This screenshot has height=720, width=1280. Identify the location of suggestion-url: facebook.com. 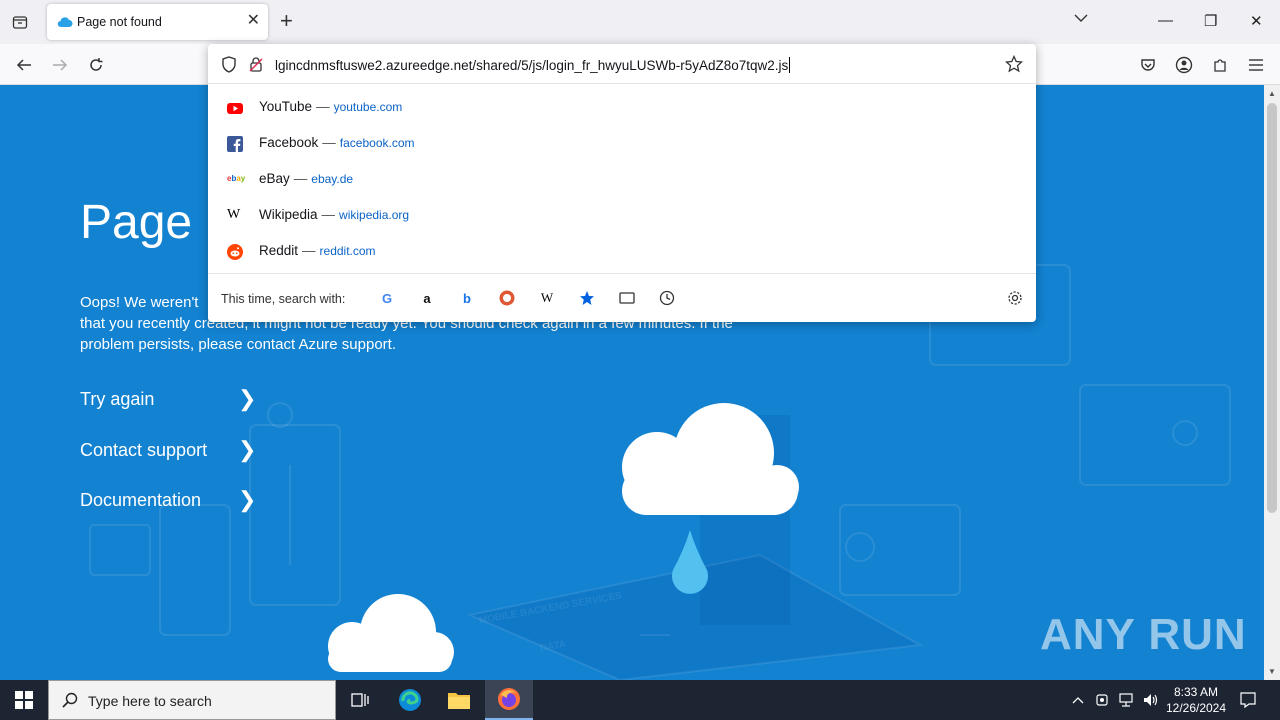
(377, 143).